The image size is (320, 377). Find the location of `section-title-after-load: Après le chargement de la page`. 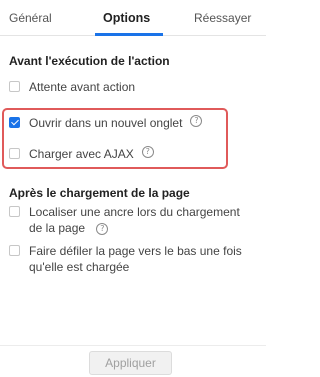

section-title-after-load: Après le chargement de la page is located at coordinates (99, 193).